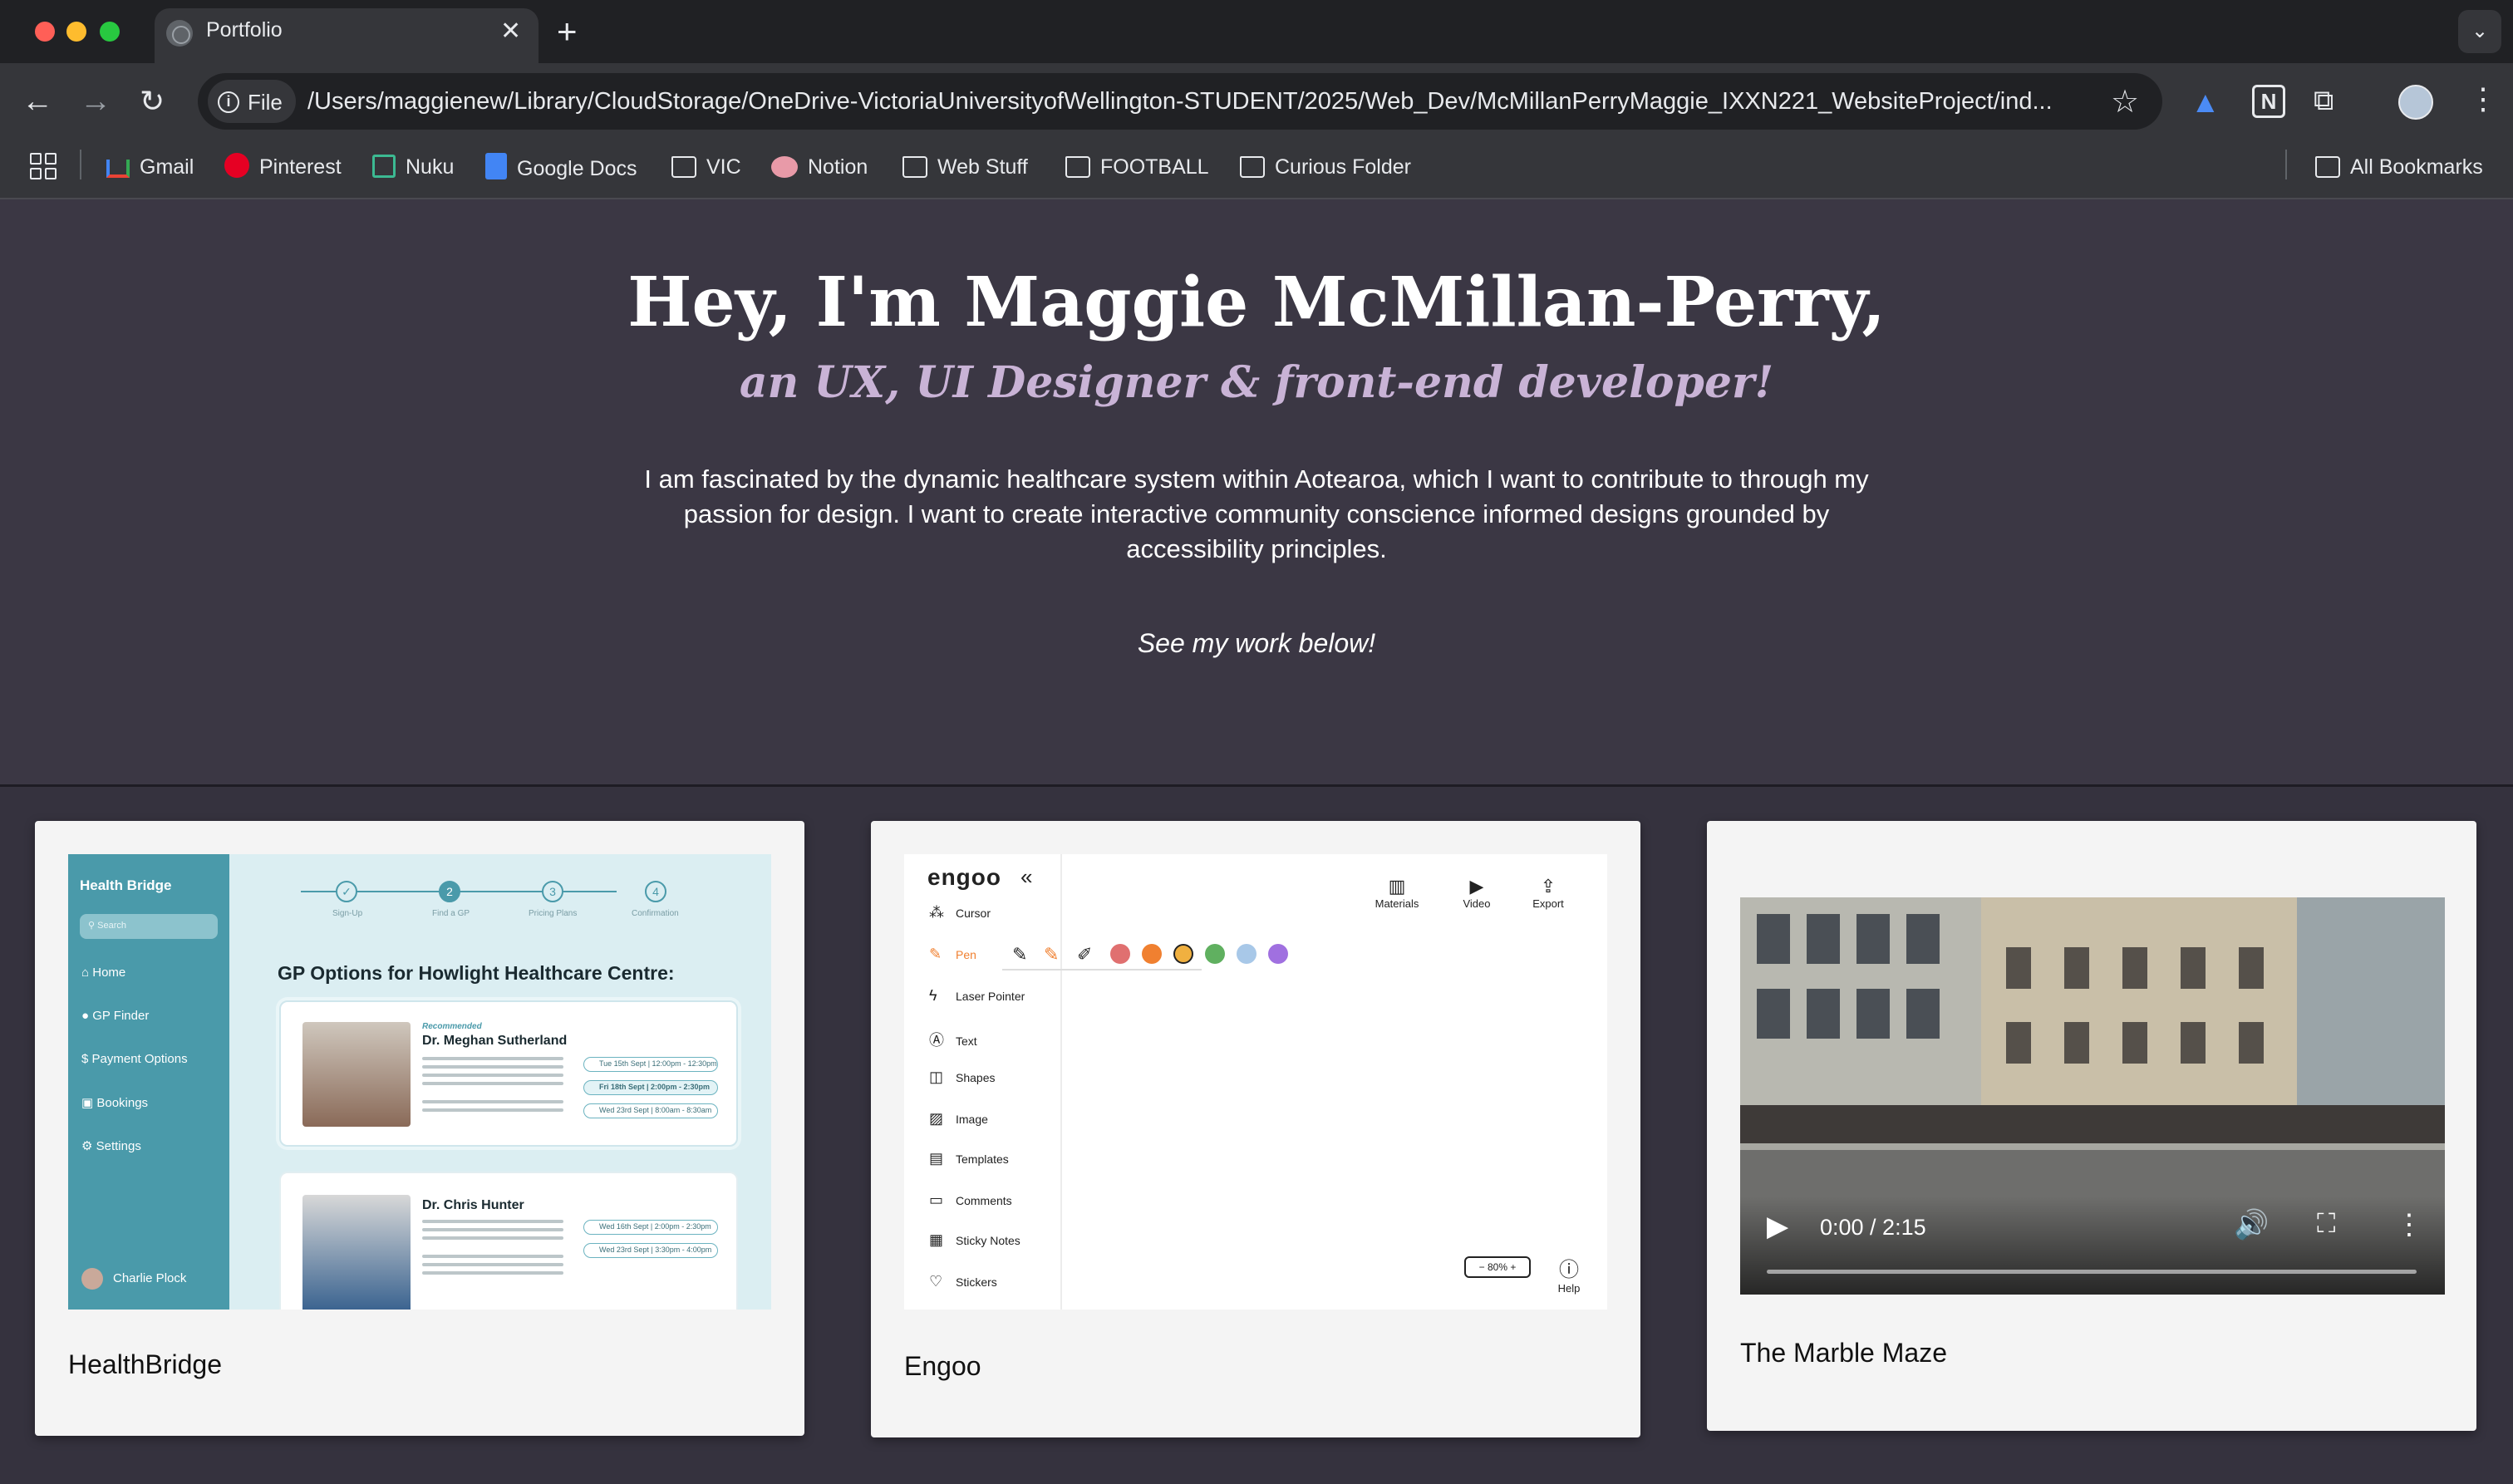 This screenshot has width=2513, height=1484. What do you see at coordinates (118, 169) in the screenshot?
I see `gmail-icon` at bounding box center [118, 169].